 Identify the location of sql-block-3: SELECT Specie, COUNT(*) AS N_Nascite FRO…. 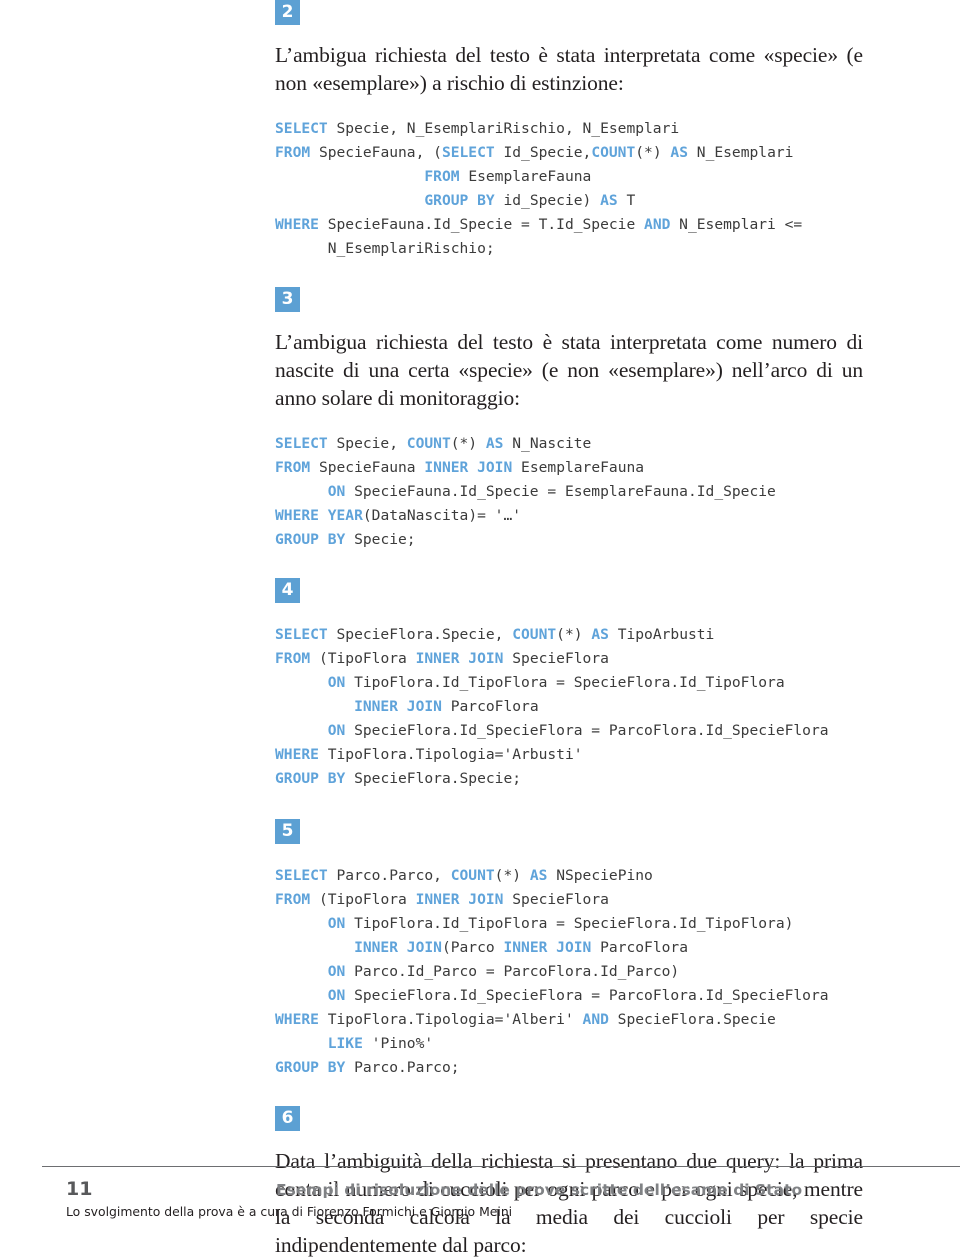
(569, 492).